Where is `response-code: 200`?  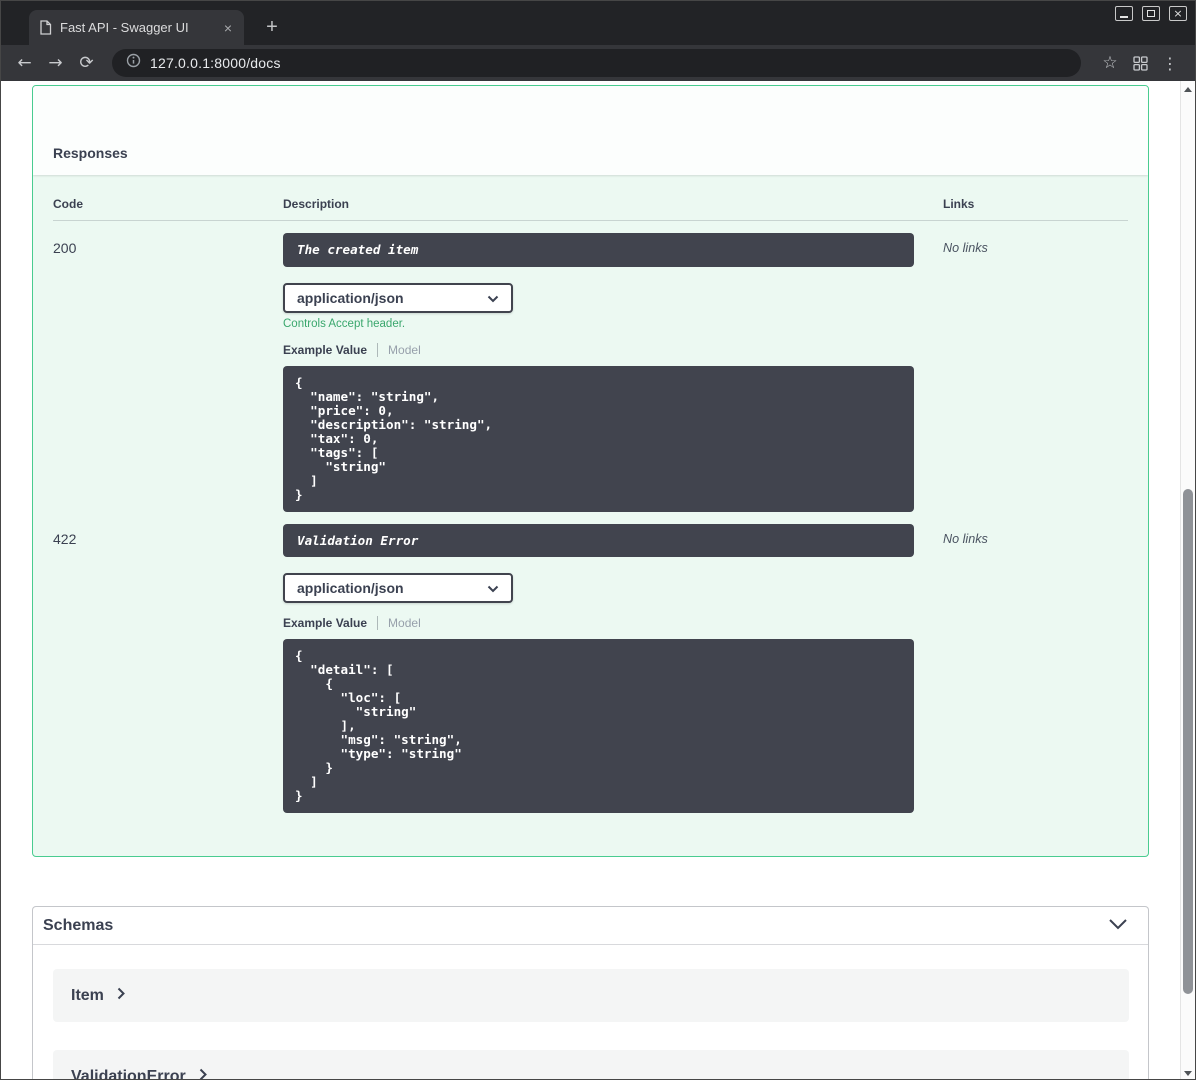
response-code: 200 is located at coordinates (65, 248).